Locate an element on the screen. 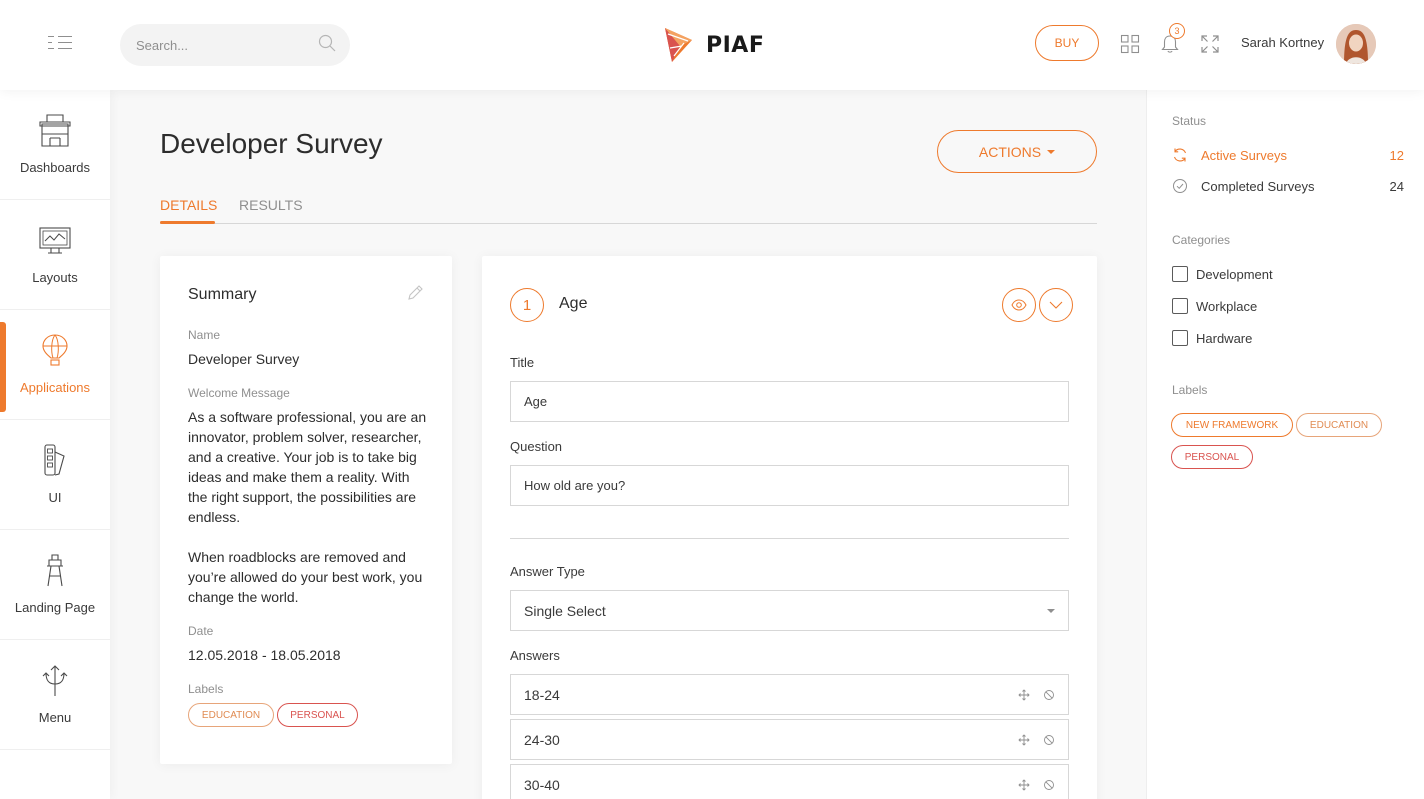 This screenshot has width=1424, height=799. question-field is located at coordinates (789, 485).